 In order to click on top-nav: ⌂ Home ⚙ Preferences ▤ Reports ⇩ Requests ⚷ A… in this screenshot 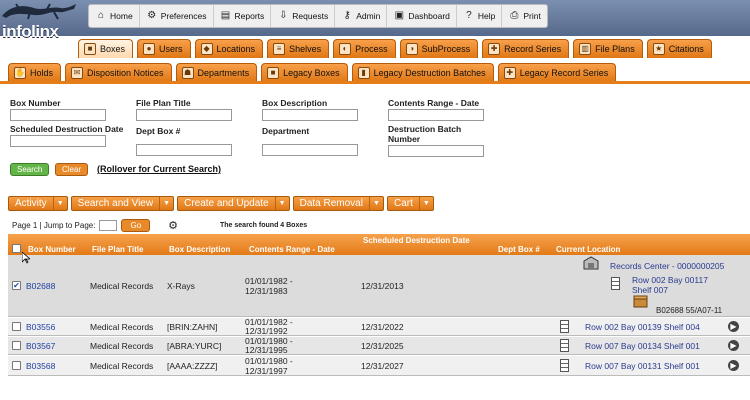, I will do `click(318, 16)`.